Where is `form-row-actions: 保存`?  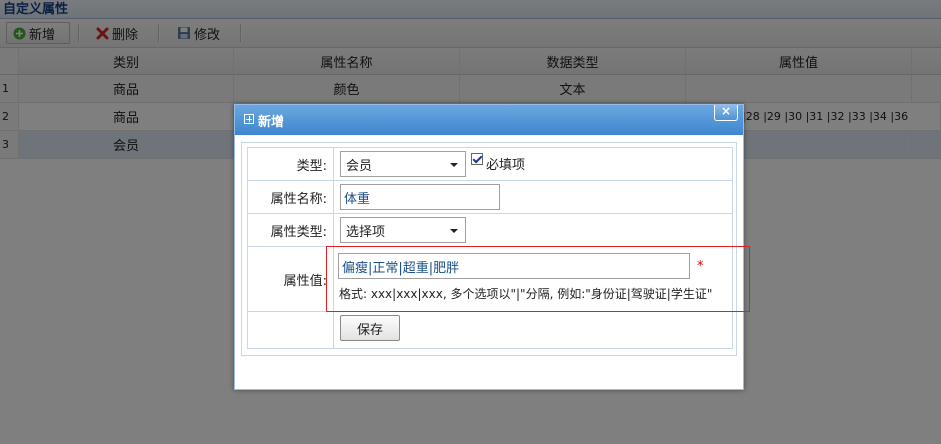 form-row-actions: 保存 is located at coordinates (490, 330).